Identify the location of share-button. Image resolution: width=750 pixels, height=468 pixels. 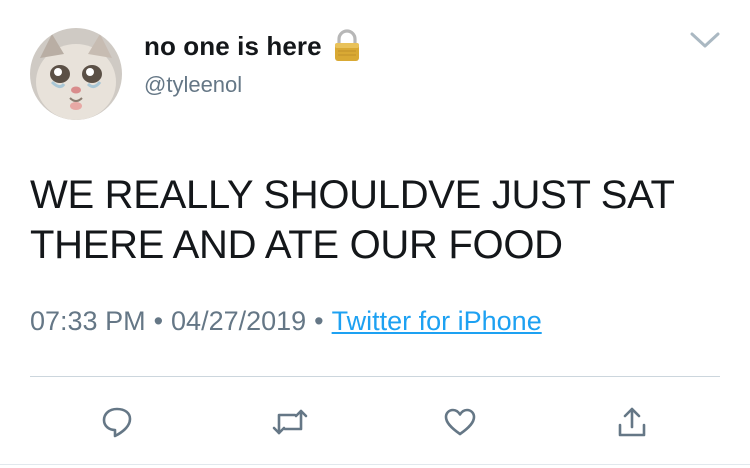
(632, 422).